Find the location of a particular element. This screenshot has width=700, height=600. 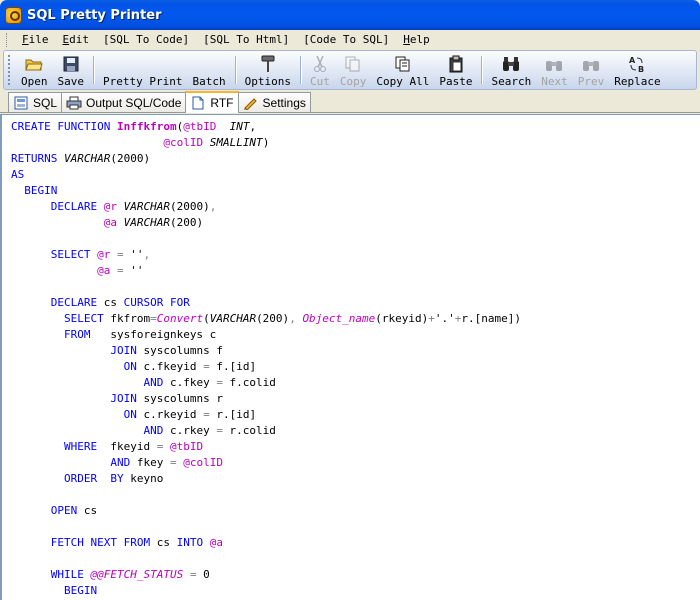

cut-button: Cut is located at coordinates (320, 70).